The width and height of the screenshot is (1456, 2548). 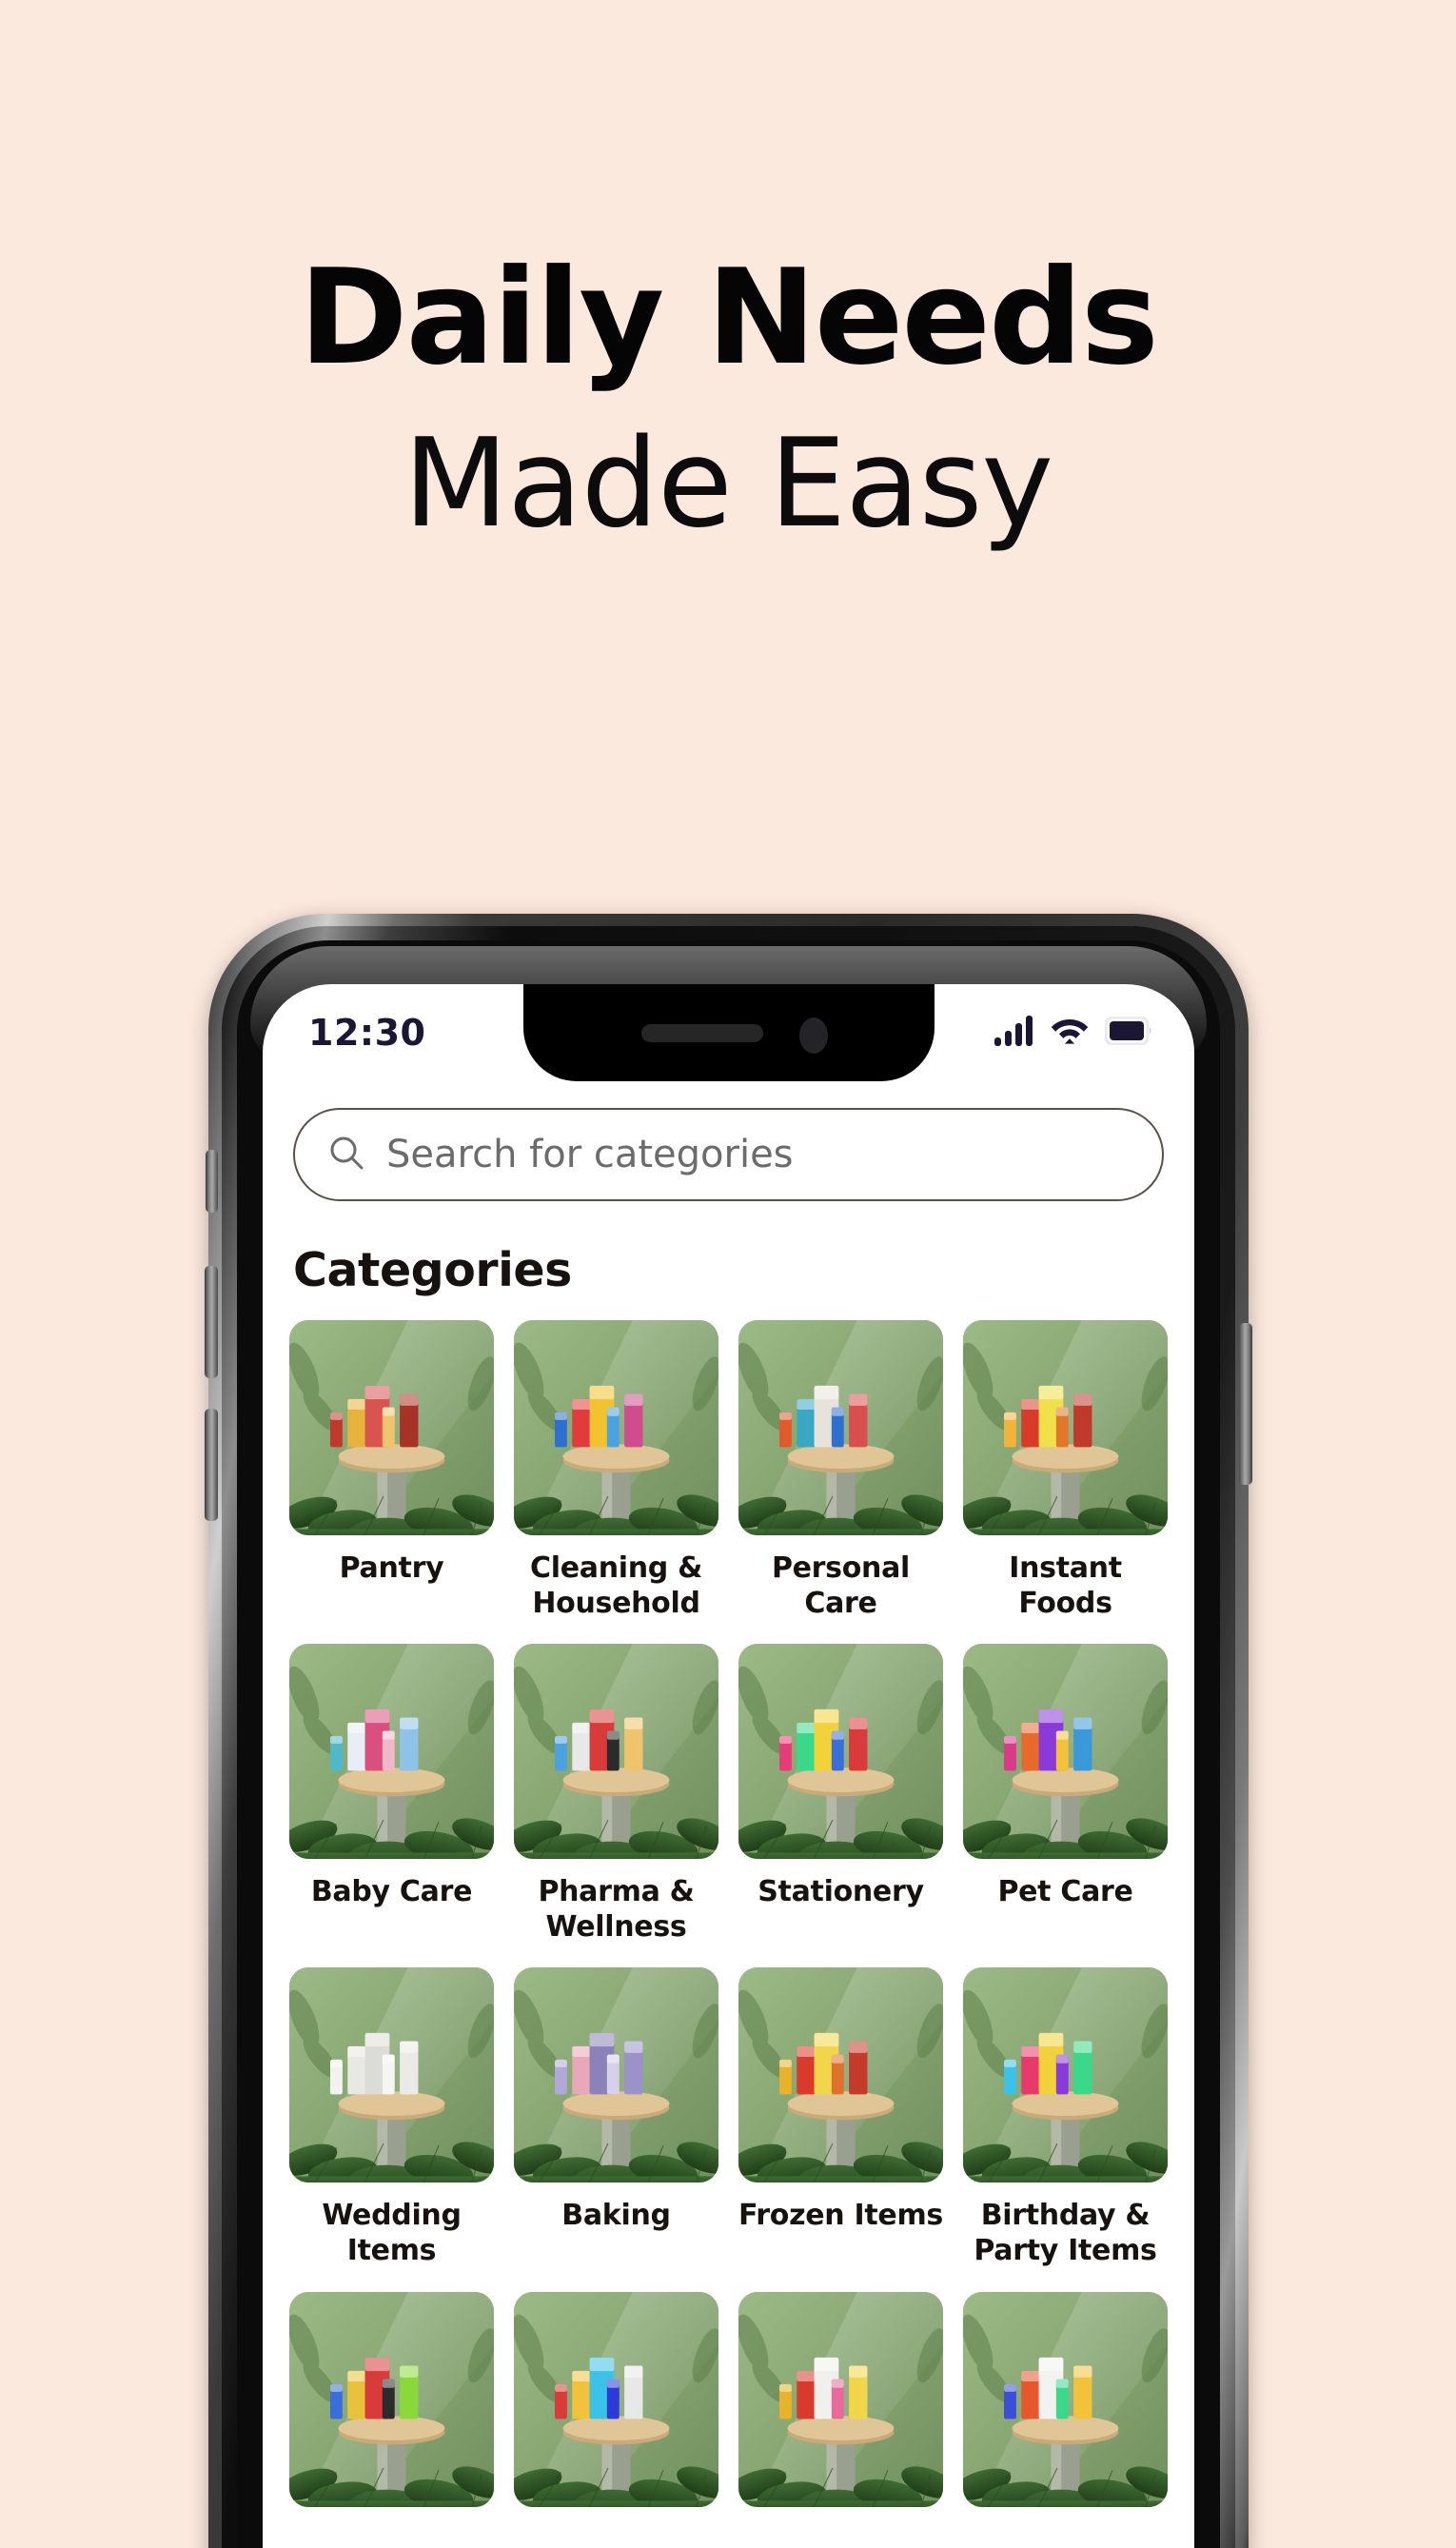 I want to click on baby-care-boxes-on-pedestal, so click(x=391, y=1752).